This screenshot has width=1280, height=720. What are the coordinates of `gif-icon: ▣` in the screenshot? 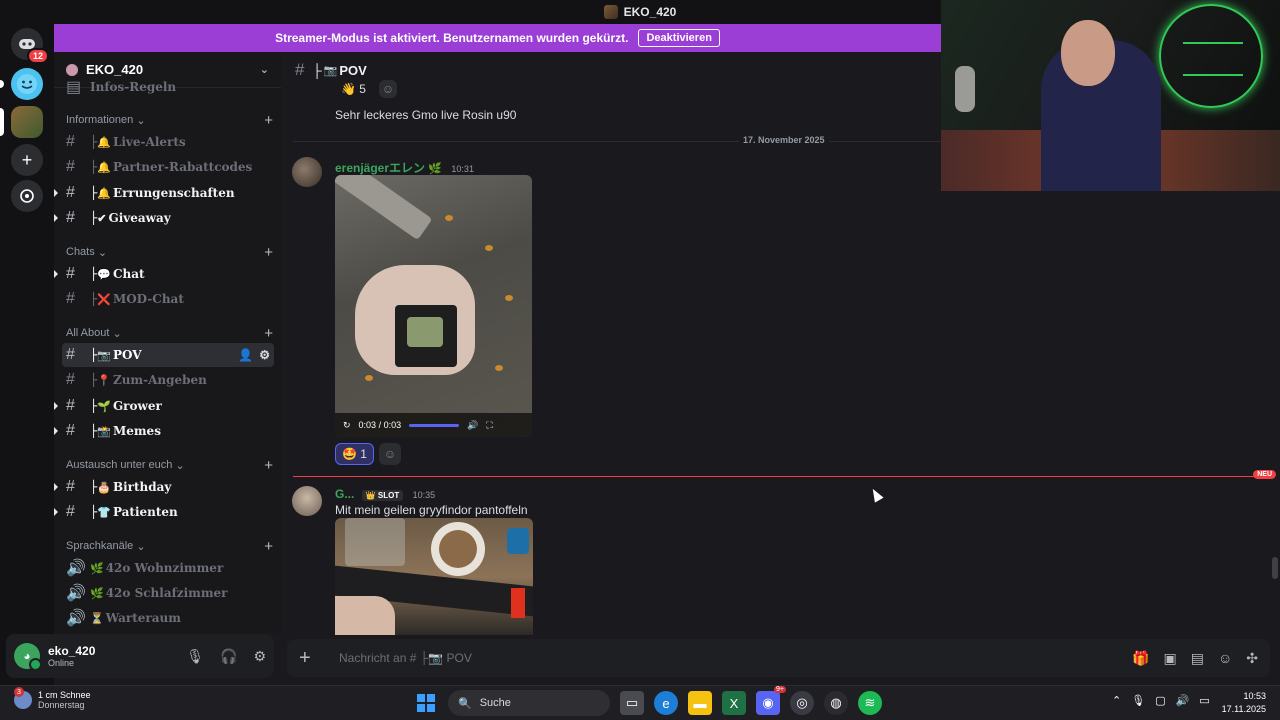 It's located at (1170, 658).